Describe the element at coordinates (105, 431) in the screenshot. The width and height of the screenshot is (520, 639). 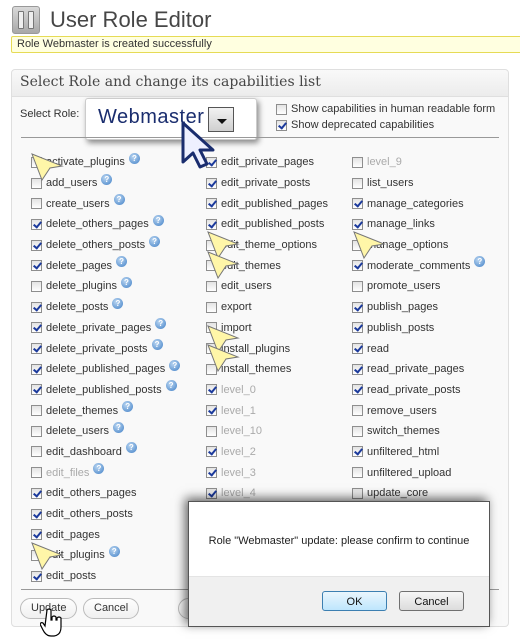
I see `capability-delete-users: delete_users?` at that location.